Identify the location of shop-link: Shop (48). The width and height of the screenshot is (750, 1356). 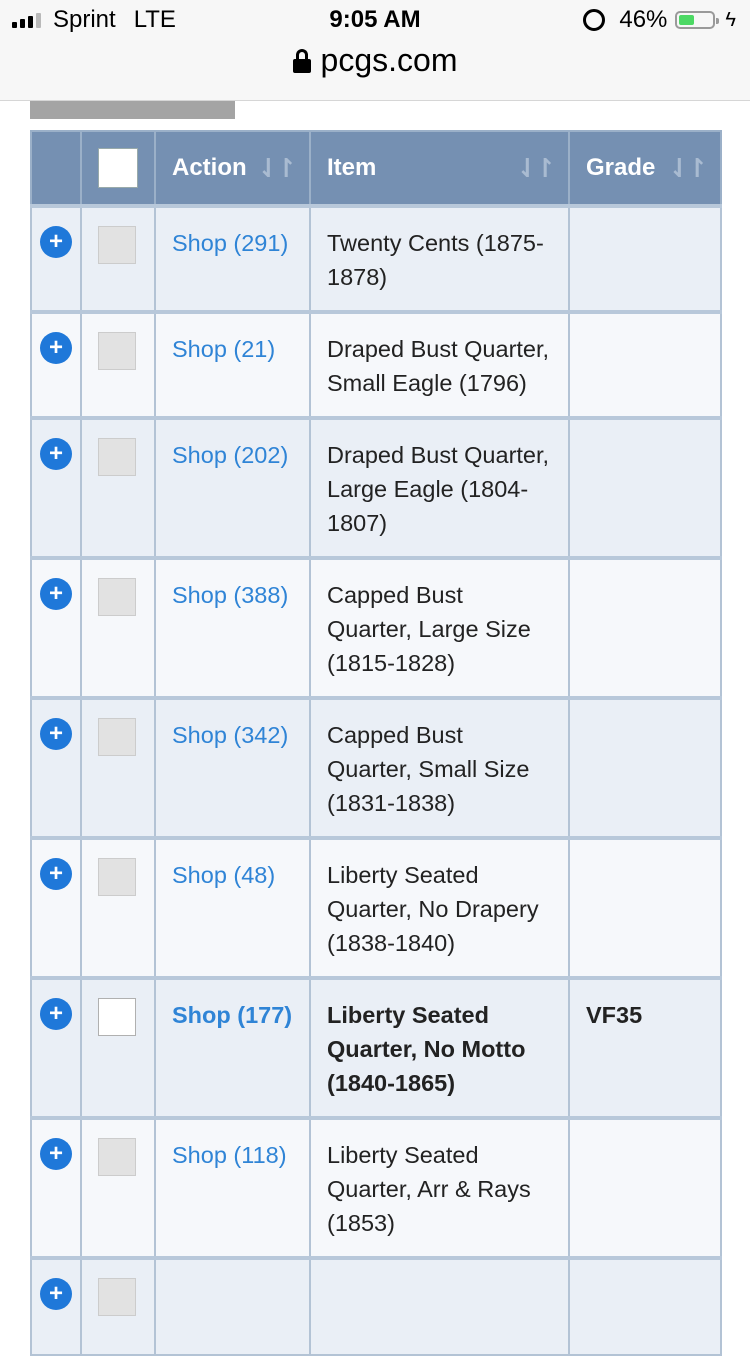
(223, 875).